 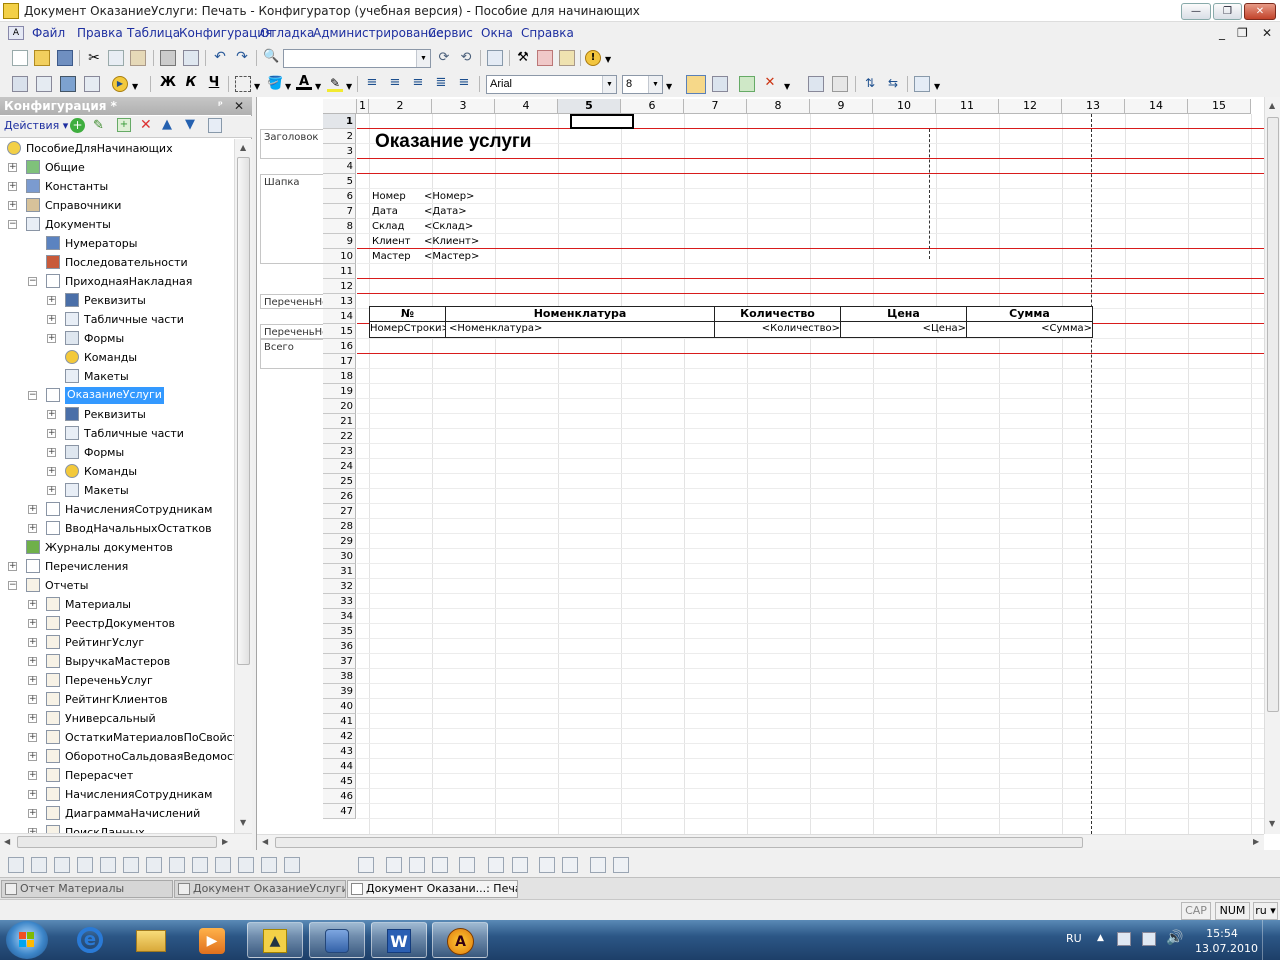 What do you see at coordinates (567, 58) in the screenshot?
I see `calendar-icon` at bounding box center [567, 58].